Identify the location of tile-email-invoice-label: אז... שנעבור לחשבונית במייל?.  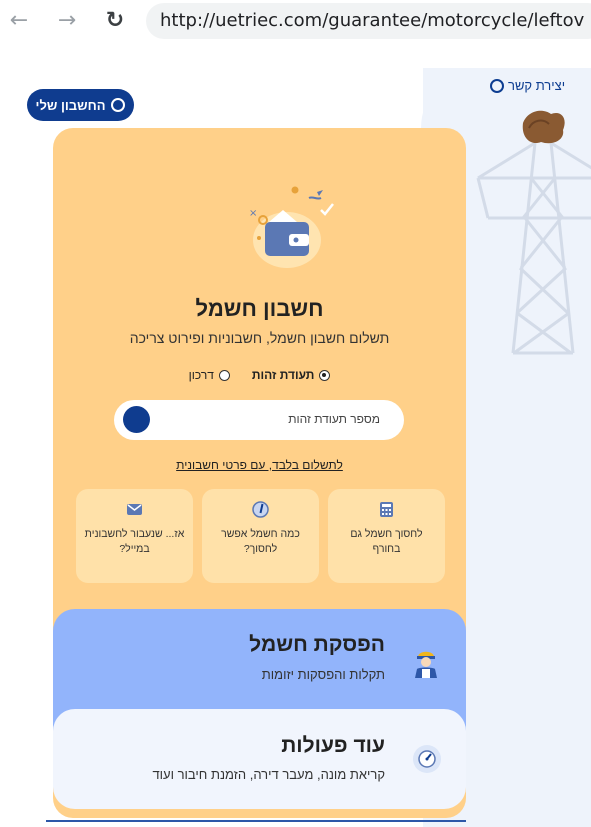
(134, 541).